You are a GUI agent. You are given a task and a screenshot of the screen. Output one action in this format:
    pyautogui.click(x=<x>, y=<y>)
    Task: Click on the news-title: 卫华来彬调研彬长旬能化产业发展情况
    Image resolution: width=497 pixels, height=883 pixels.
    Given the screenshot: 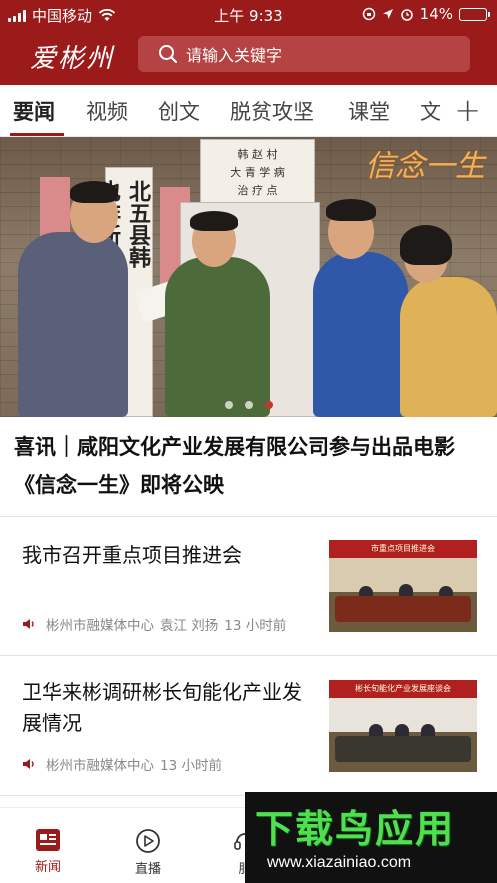 What is the action you would take?
    pyautogui.click(x=167, y=708)
    